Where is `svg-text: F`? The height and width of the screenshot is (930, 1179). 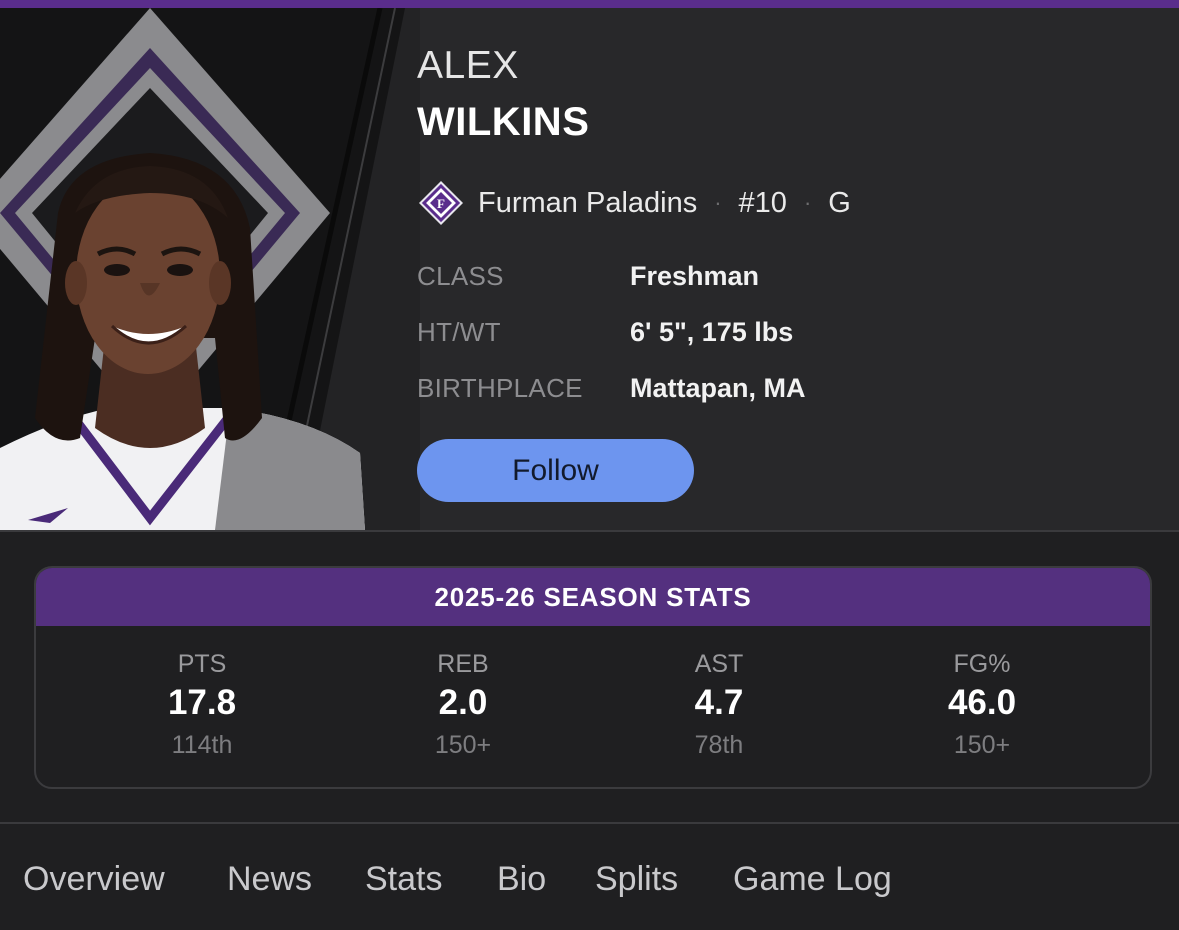
svg-text: F is located at coordinates (441, 203).